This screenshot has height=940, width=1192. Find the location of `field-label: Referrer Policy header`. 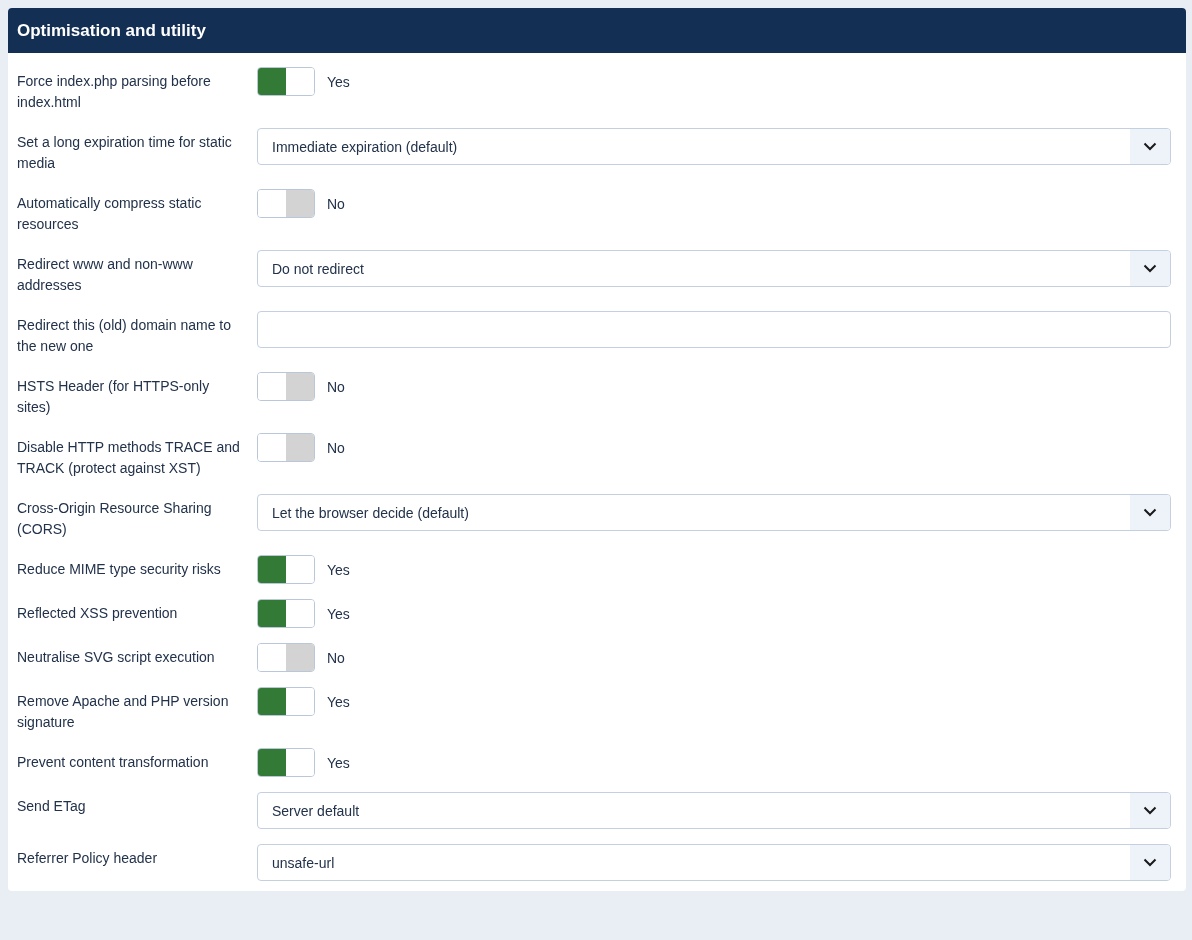

field-label: Referrer Policy header is located at coordinates (88, 858).